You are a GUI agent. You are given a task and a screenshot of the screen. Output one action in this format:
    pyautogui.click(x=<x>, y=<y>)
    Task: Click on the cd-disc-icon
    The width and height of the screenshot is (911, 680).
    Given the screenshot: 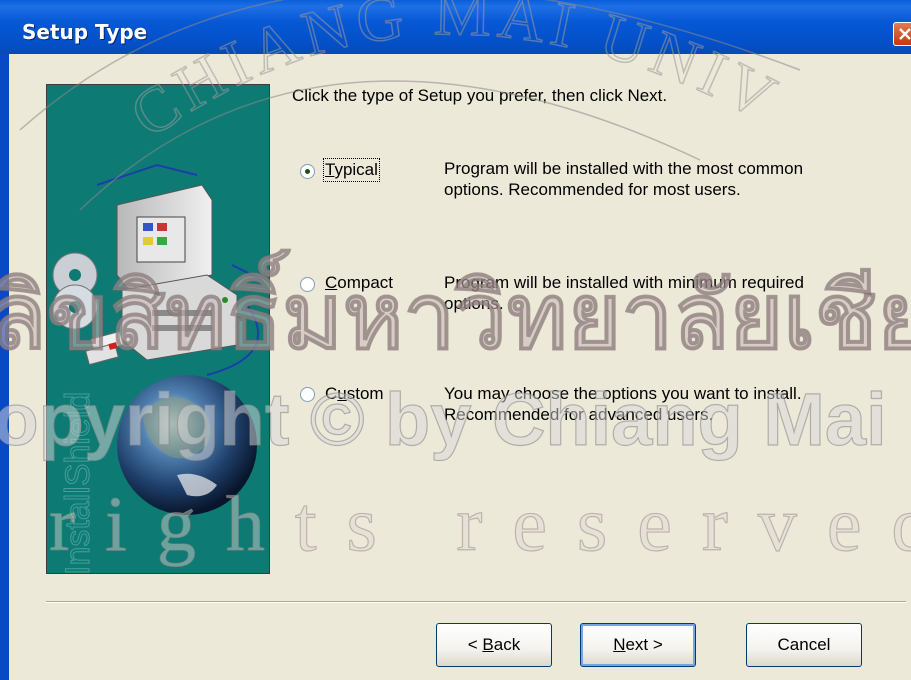 What is the action you would take?
    pyautogui.click(x=75, y=291)
    